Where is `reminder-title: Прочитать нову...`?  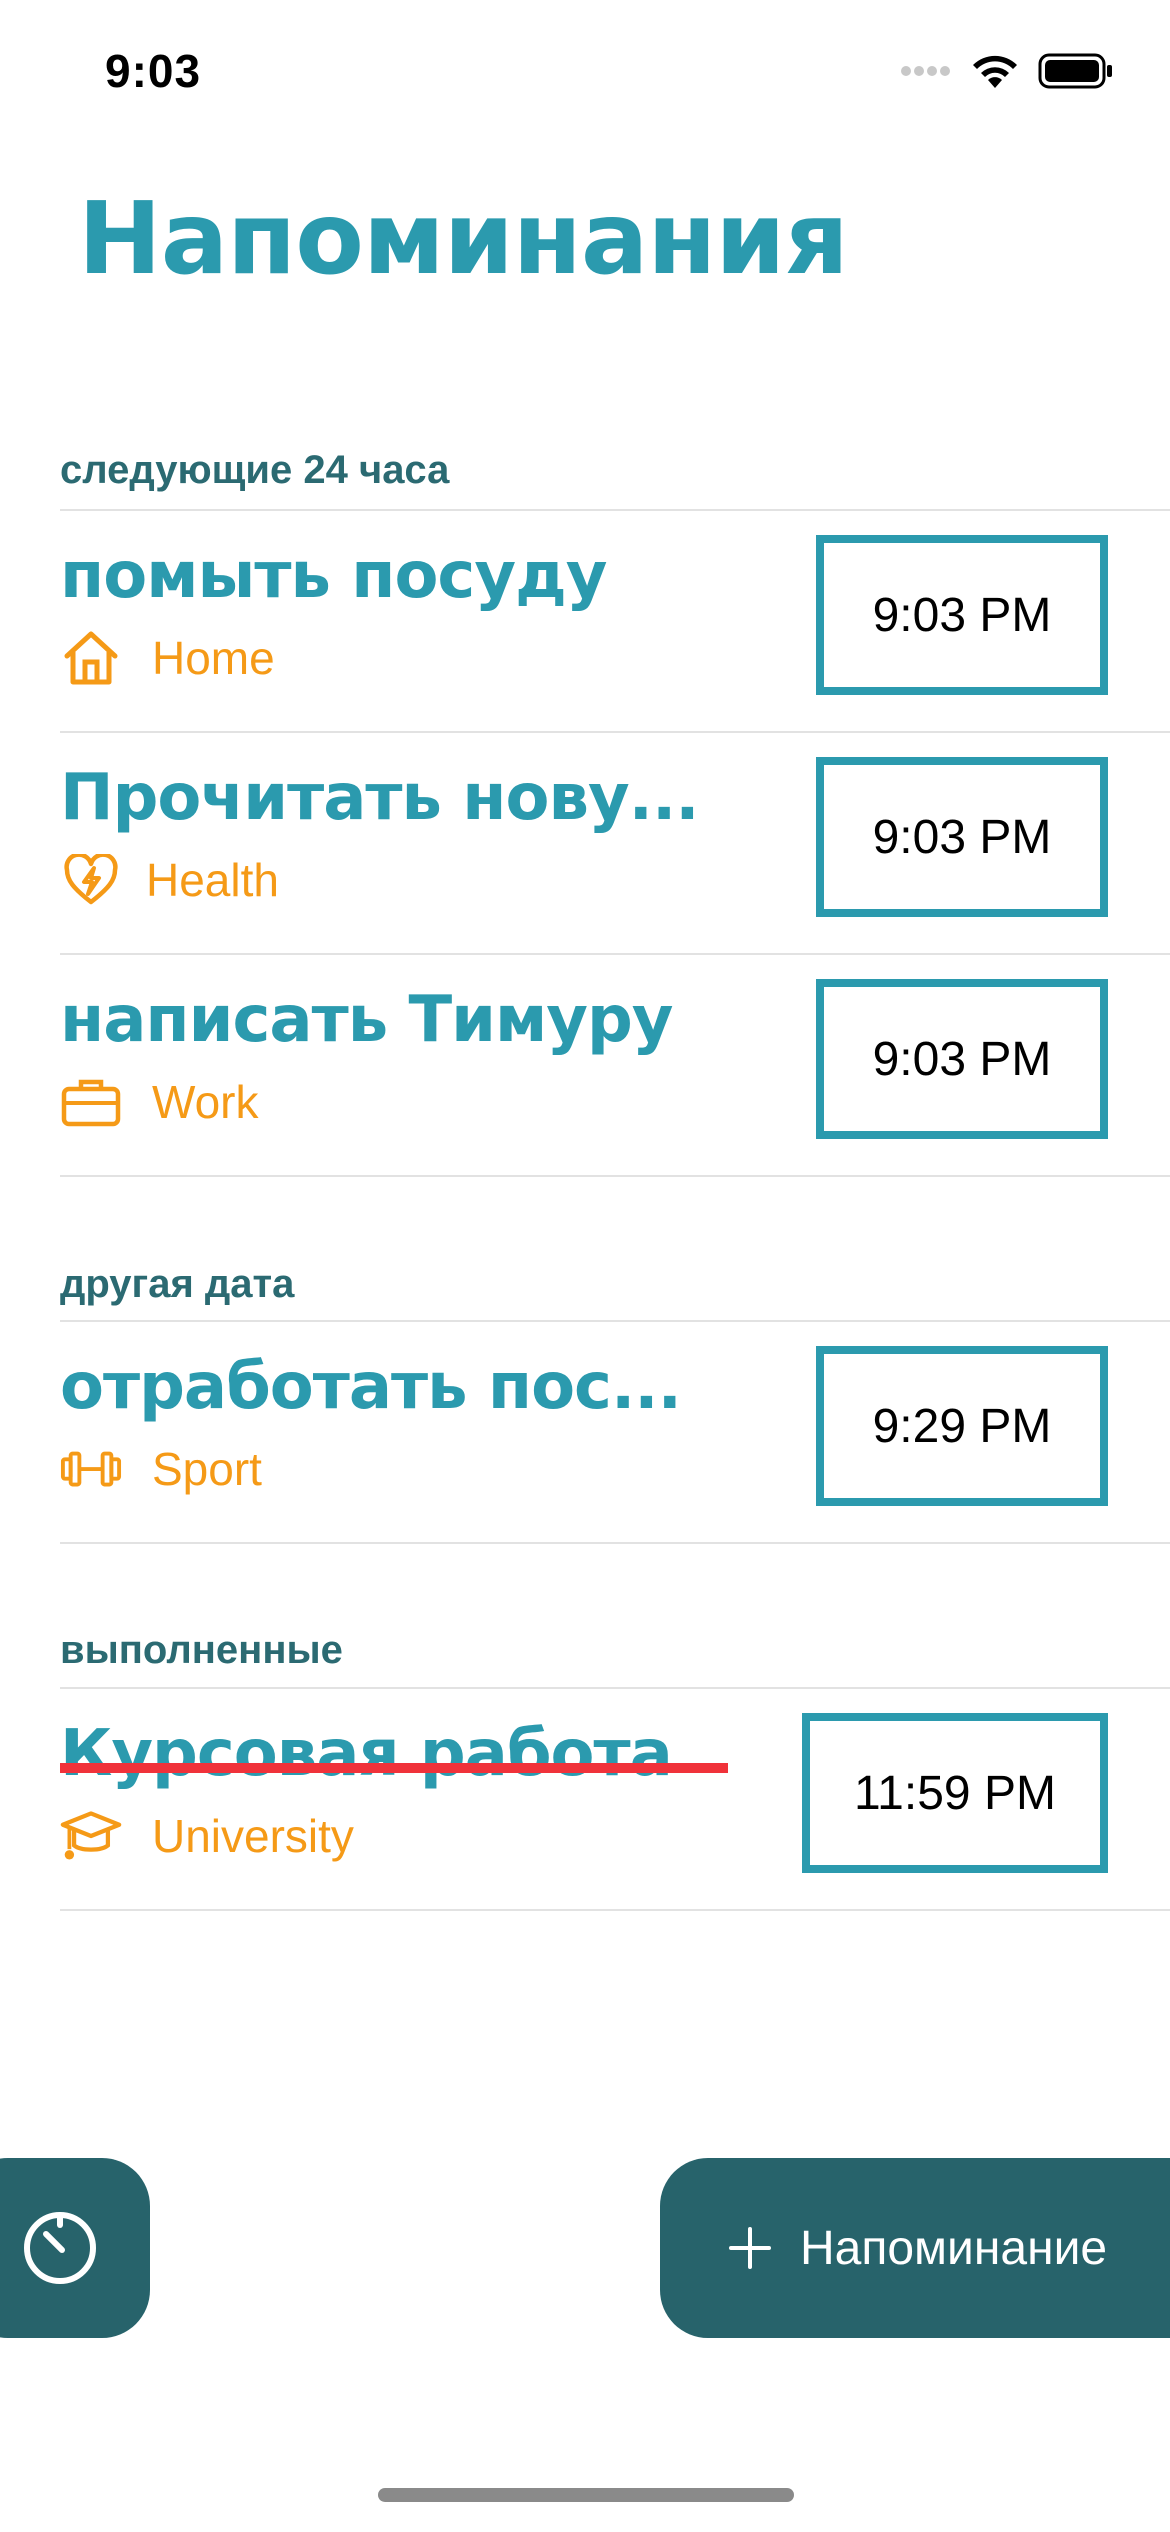
reminder-title: Прочитать нову... is located at coordinates (380, 798).